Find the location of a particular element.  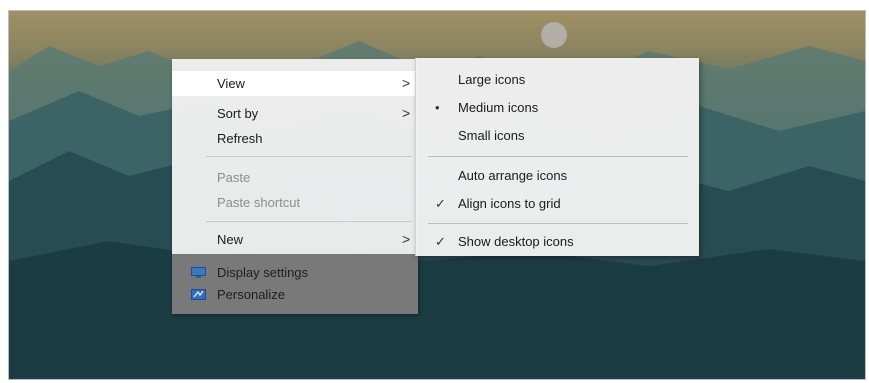

menu-item-sort-by: Sort by > is located at coordinates (295, 113).